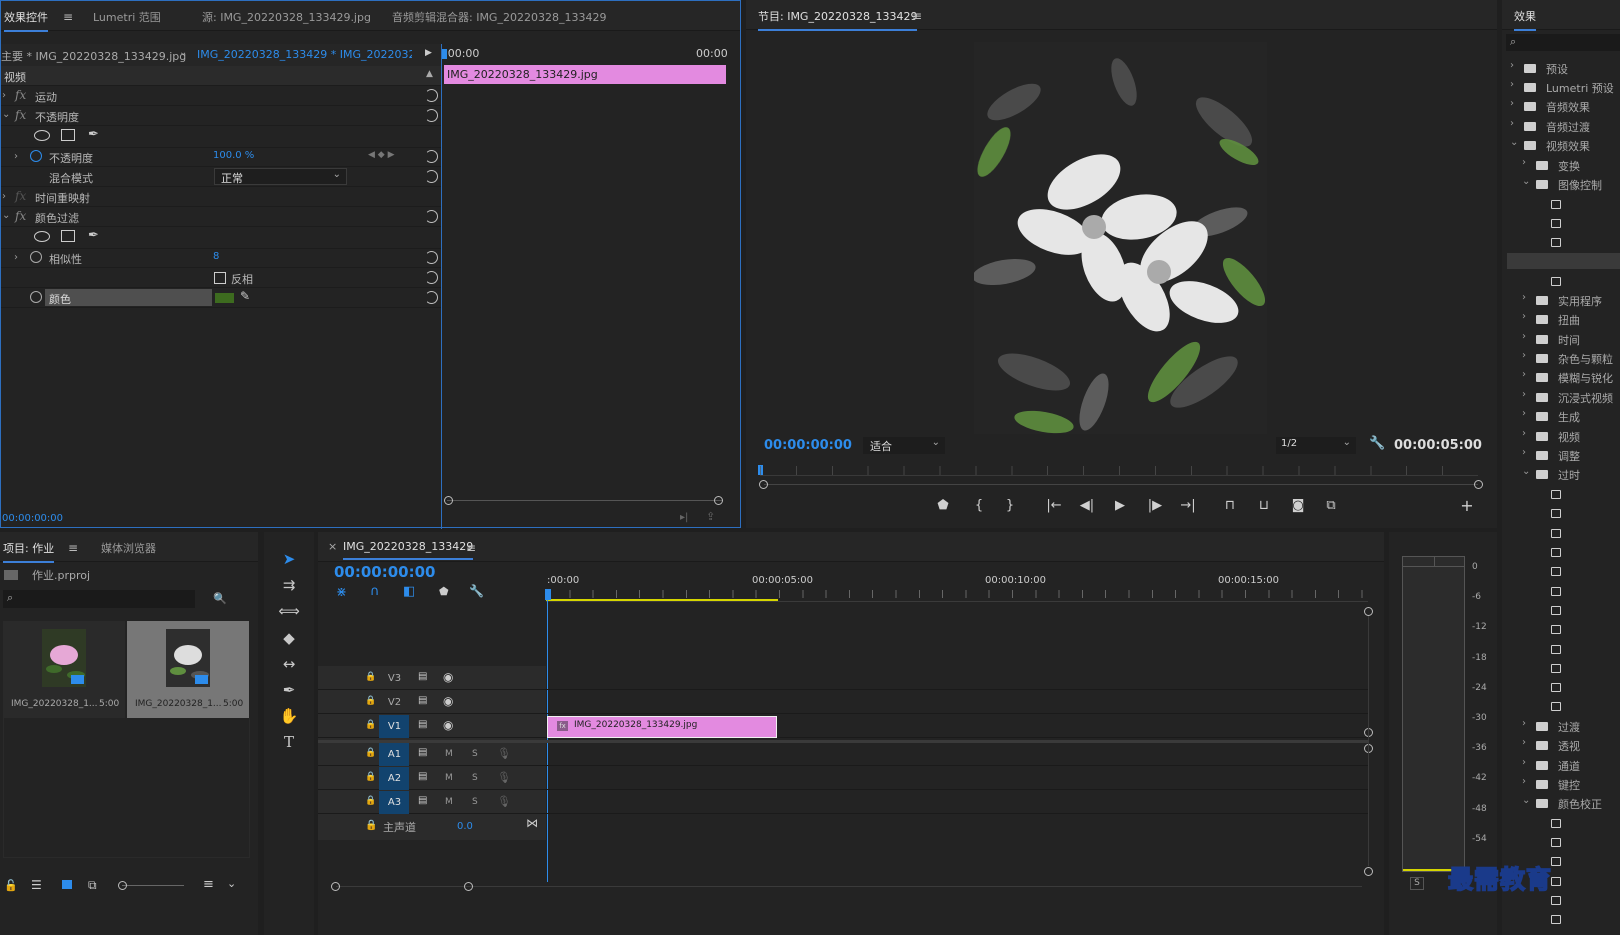 This screenshot has height=935, width=1620. Describe the element at coordinates (1368, 611) in the screenshot. I see `timeline-vscroll-handle` at that location.